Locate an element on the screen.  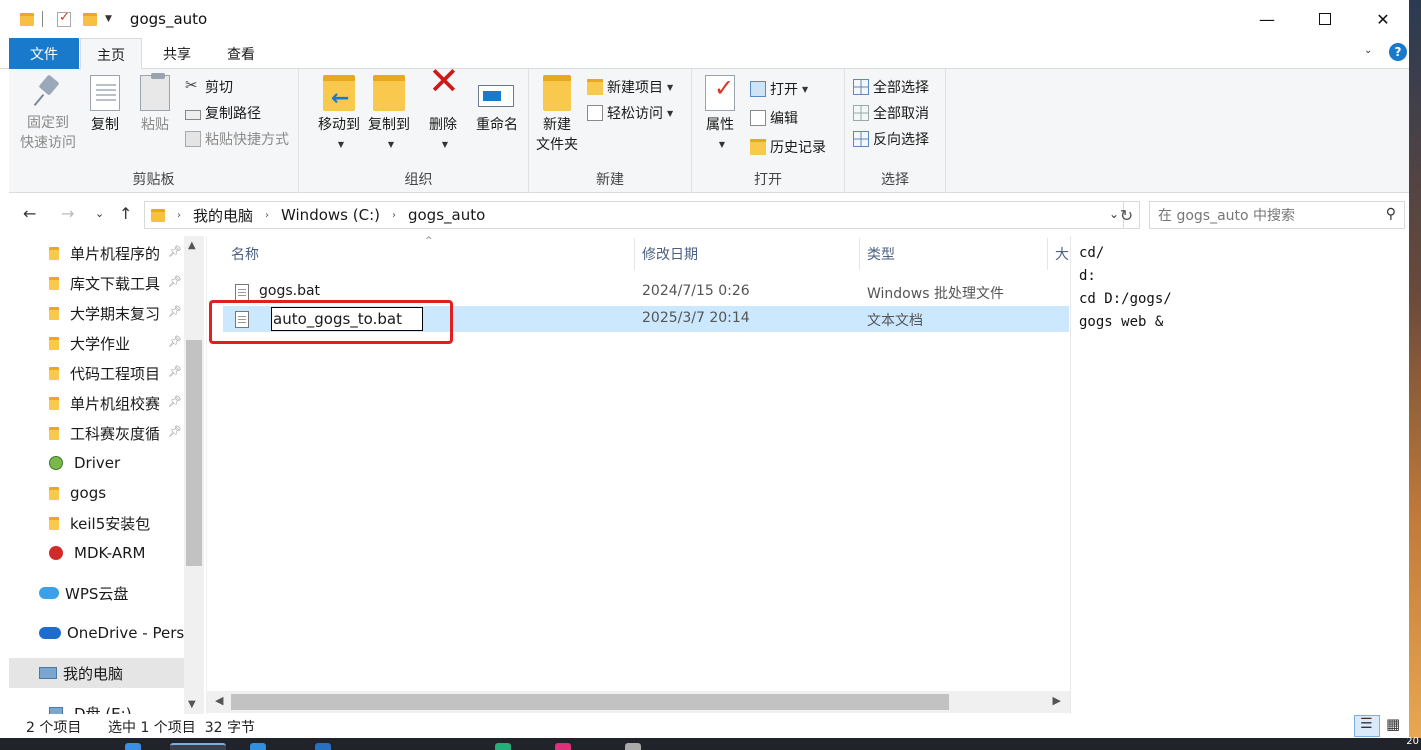
copy-button: 复制 is located at coordinates (105, 105).